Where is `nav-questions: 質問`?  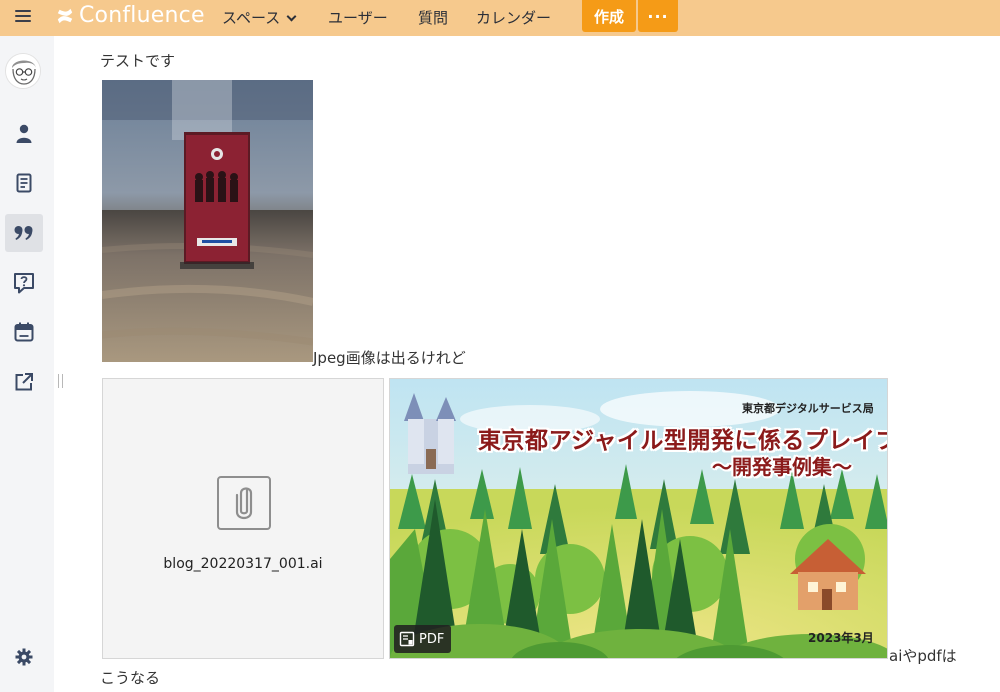
nav-questions: 質問 is located at coordinates (433, 17).